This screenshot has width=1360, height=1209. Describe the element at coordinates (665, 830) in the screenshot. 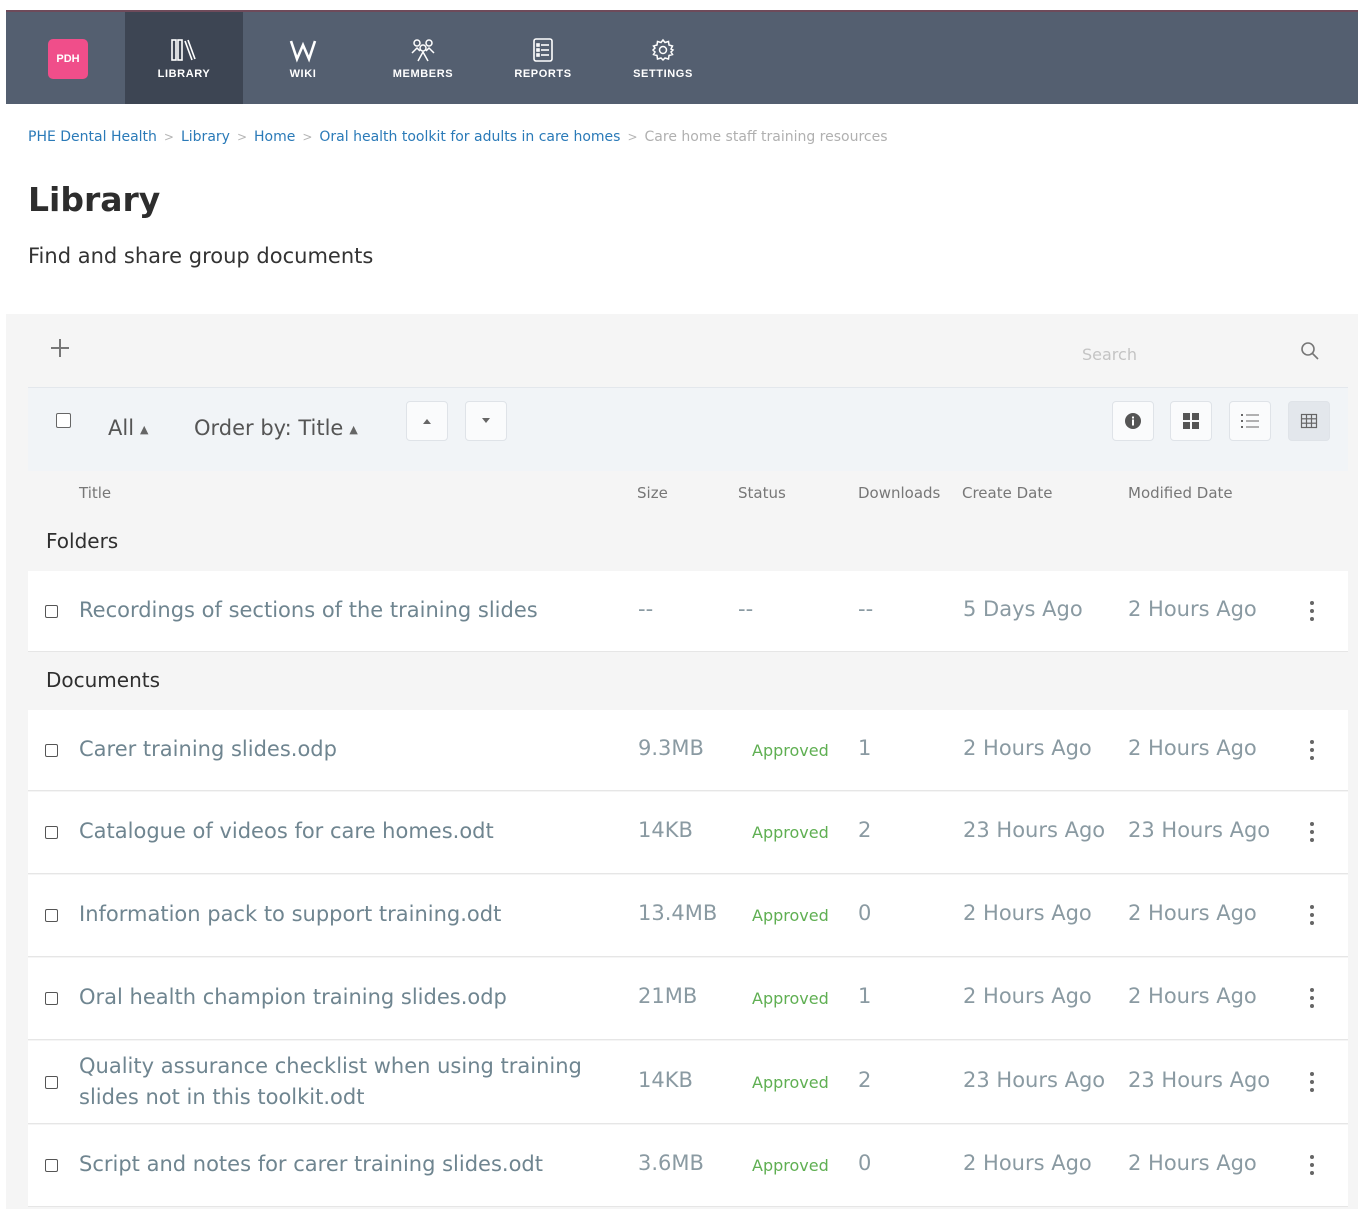

I see `size-cell: 14KB` at that location.